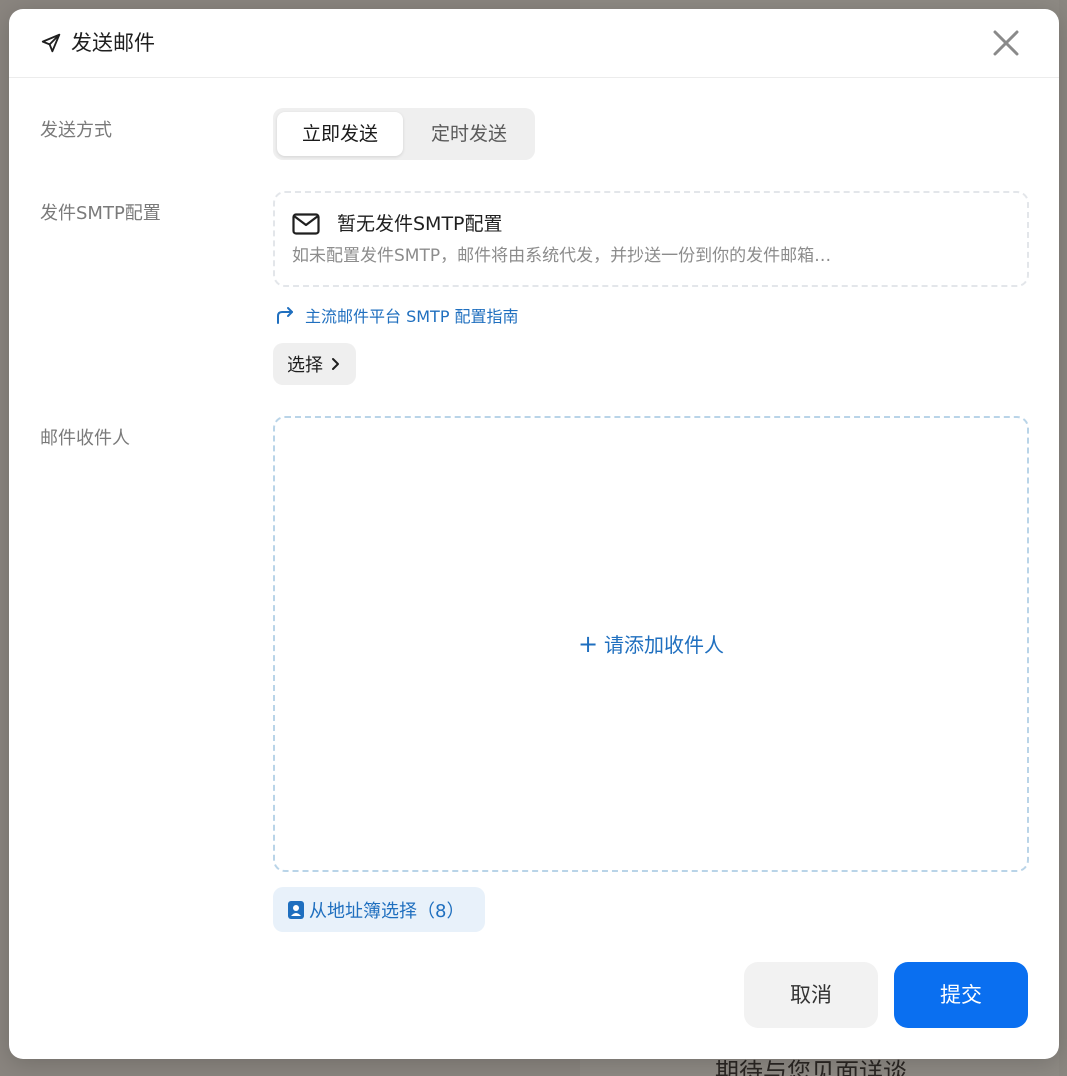  I want to click on add-recipient-prompt: + 请添加收件人, so click(651, 644).